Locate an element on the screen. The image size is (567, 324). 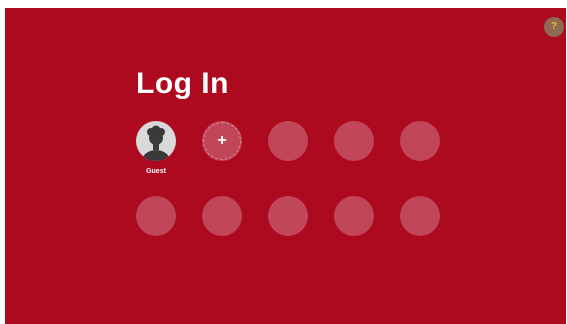
person-silhouette-icon is located at coordinates (156, 143).